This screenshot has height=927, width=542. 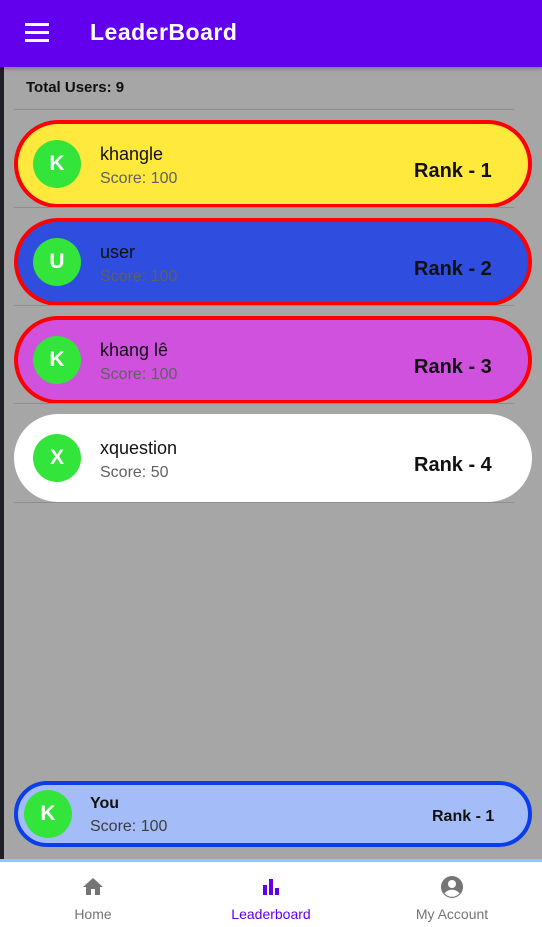 I want to click on bar-chart-icon, so click(x=271, y=887).